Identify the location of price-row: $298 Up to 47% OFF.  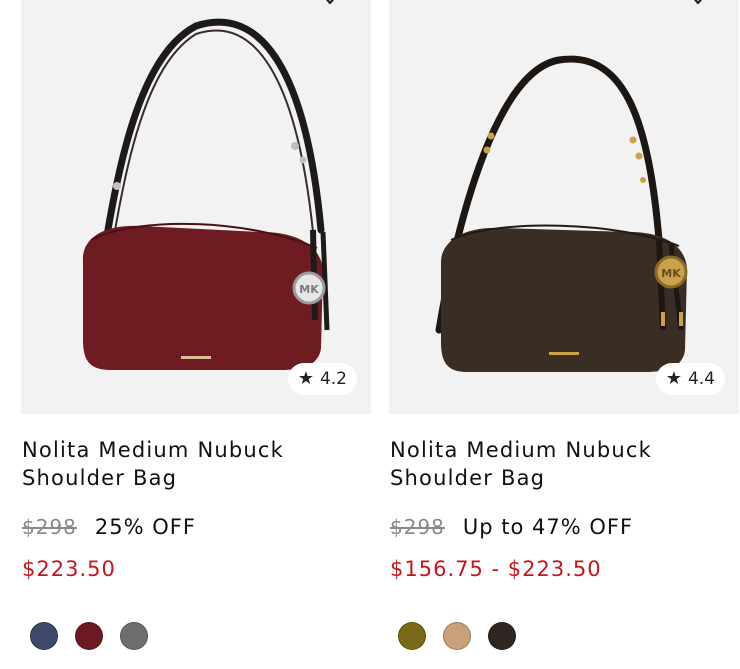
(511, 527).